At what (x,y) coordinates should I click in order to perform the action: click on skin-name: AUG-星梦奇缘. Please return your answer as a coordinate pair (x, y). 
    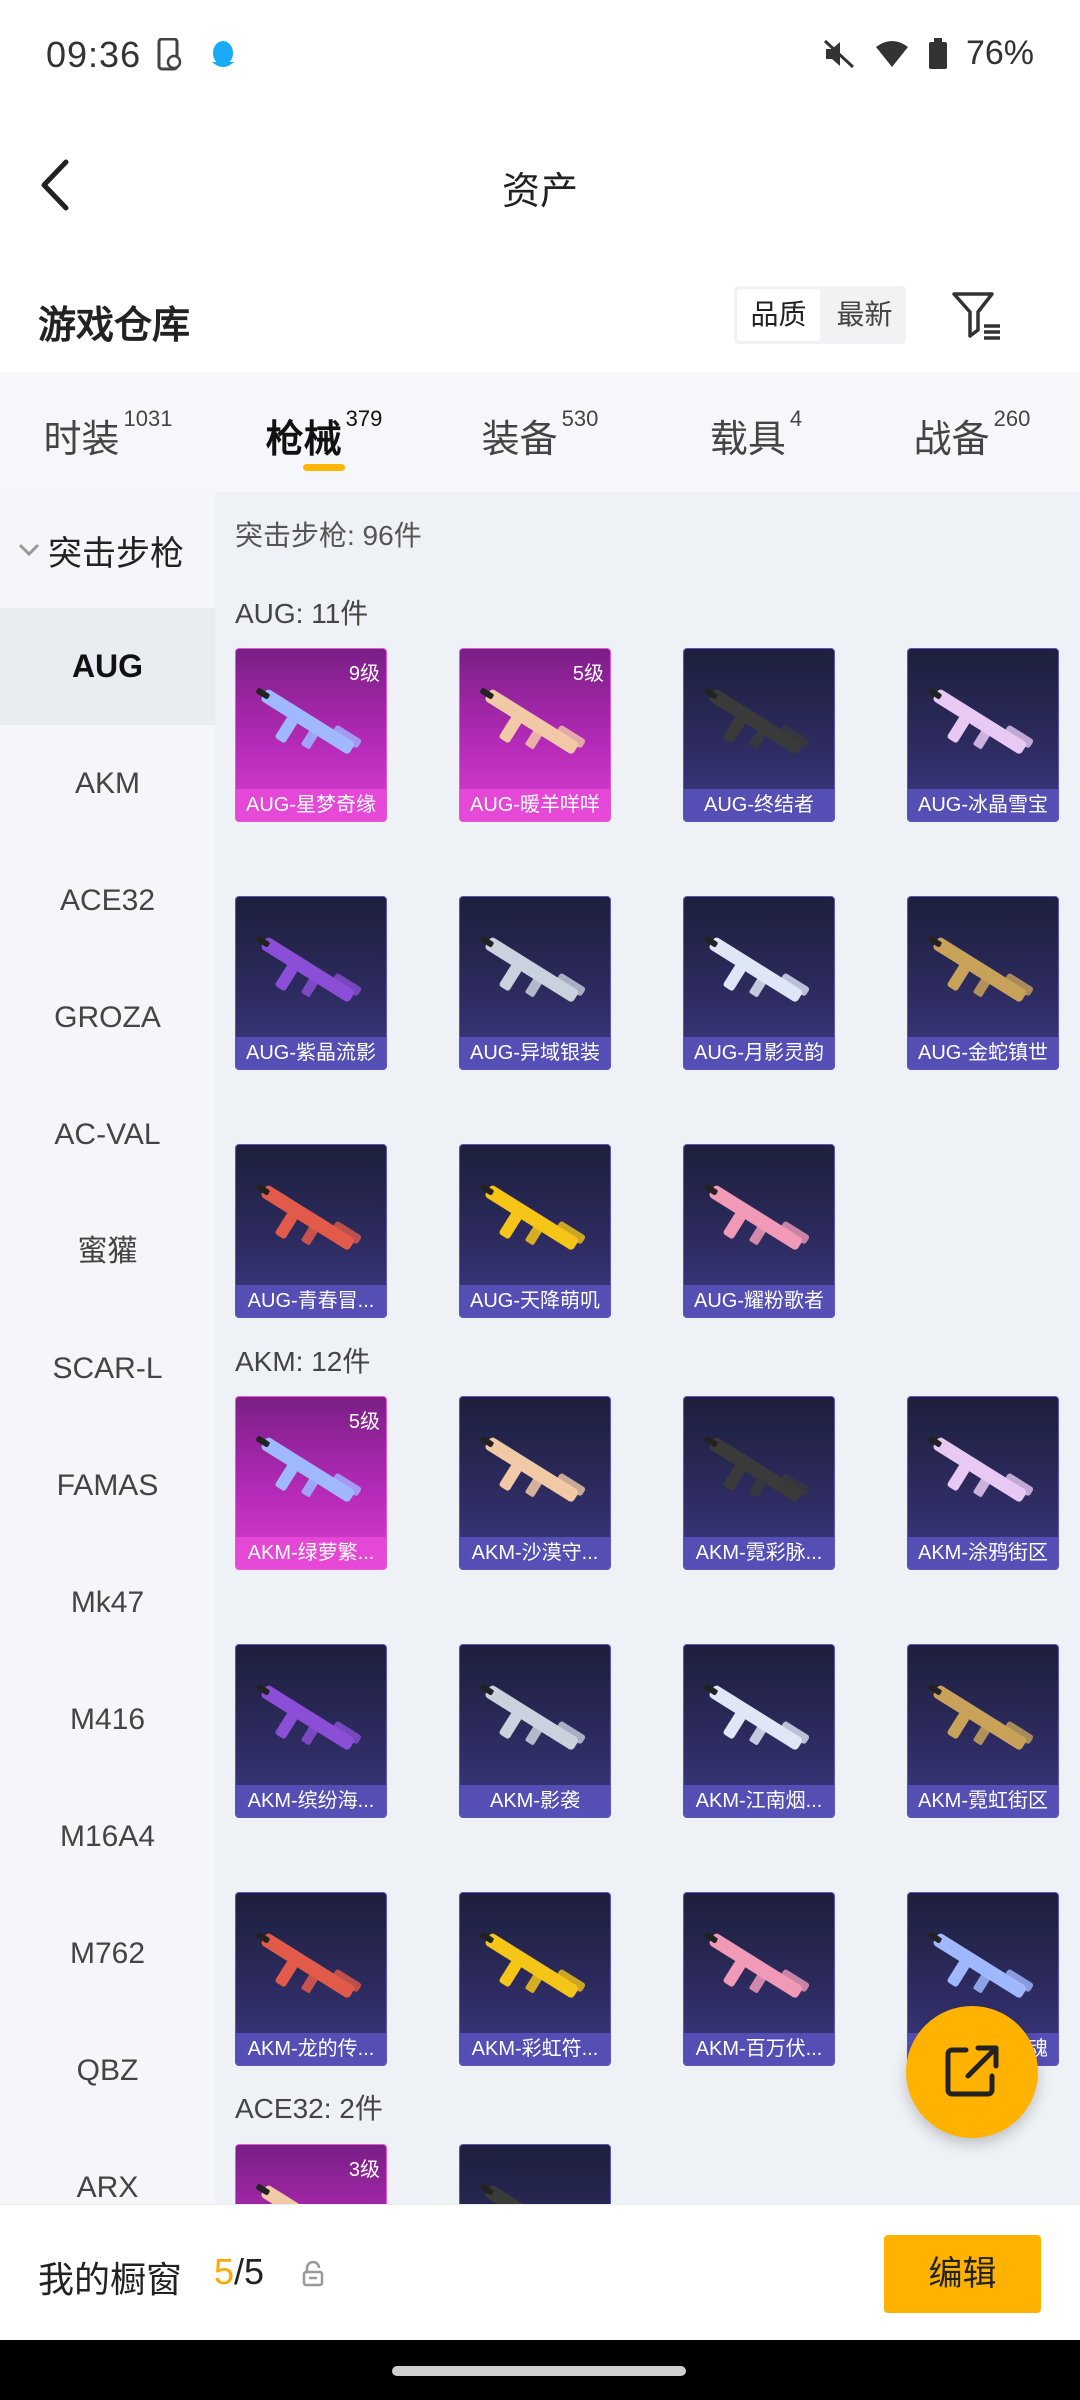
    Looking at the image, I should click on (311, 805).